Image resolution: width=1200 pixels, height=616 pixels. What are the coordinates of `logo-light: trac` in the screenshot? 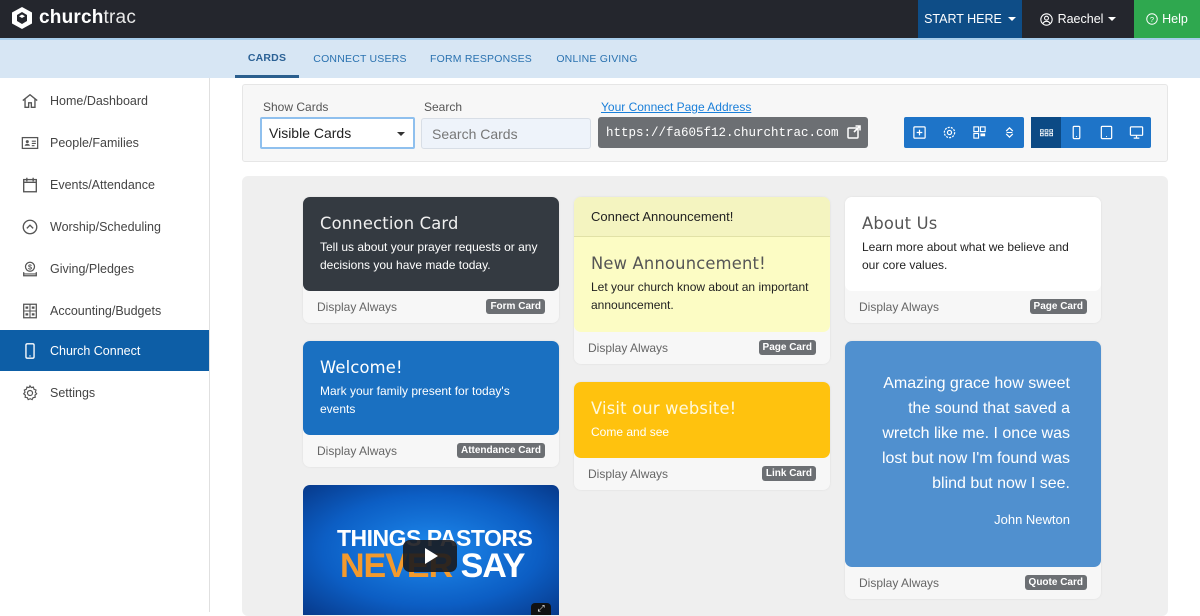 It's located at (120, 17).